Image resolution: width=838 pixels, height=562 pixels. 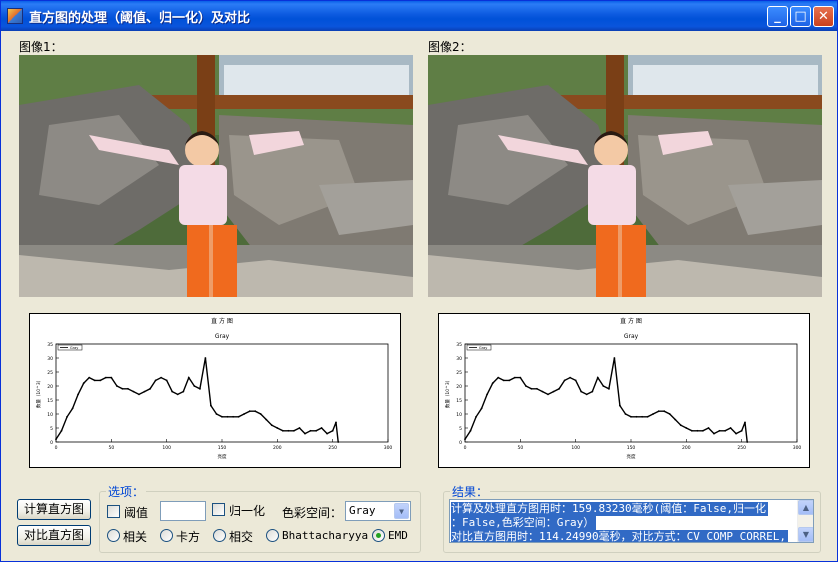 I want to click on method-radio-emd, so click(x=378, y=535).